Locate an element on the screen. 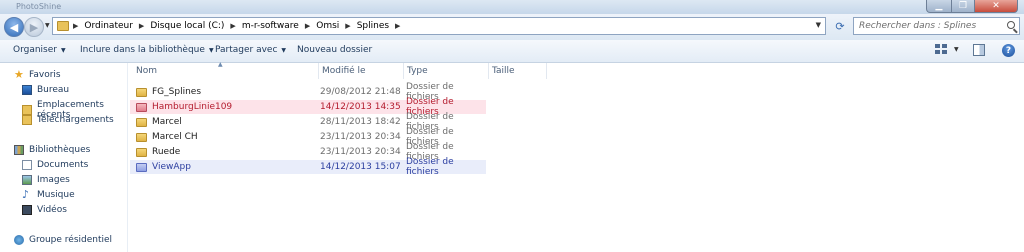 The width and height of the screenshot is (1024, 252). help-button: ? is located at coordinates (1008, 50).